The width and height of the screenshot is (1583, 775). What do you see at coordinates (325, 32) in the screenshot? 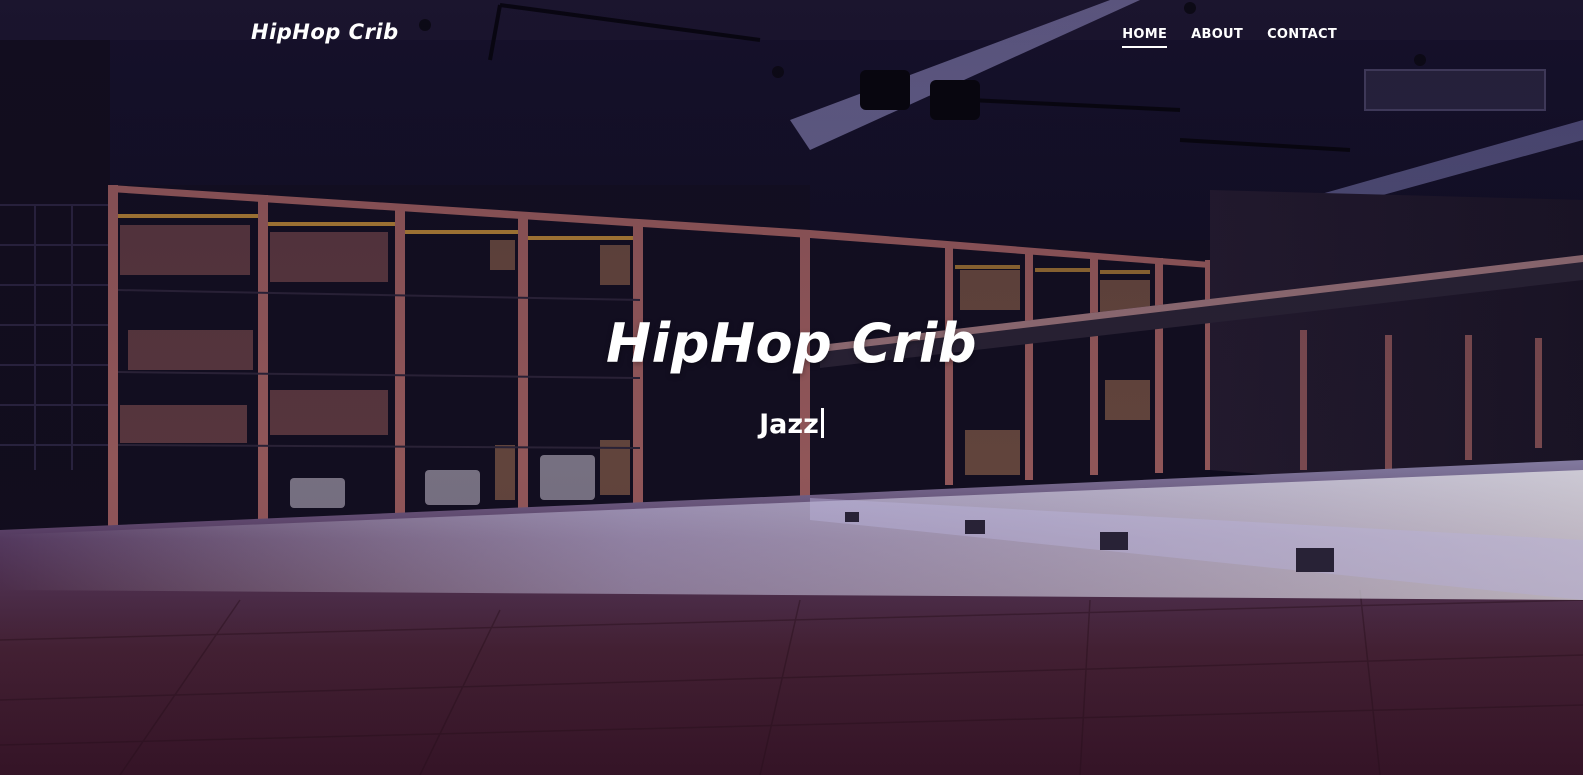
I see `brand-logo: HipHop Crib` at bounding box center [325, 32].